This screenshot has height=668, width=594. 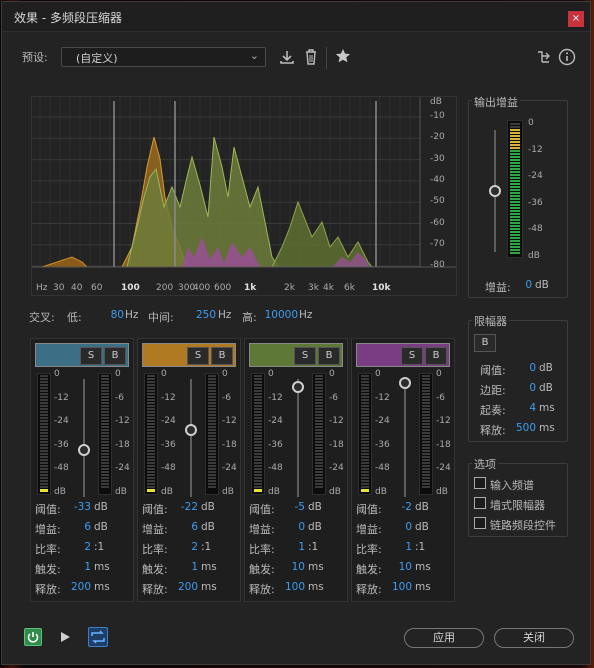 What do you see at coordinates (369, 509) in the screenshot?
I see `band-param-label: 阈值:` at bounding box center [369, 509].